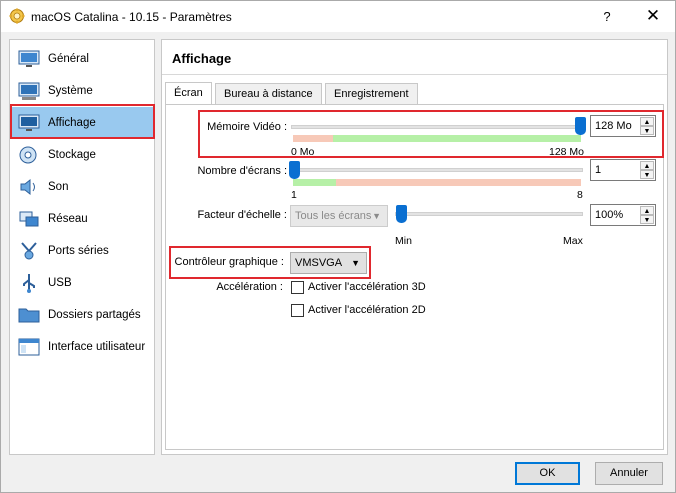  What do you see at coordinates (489, 214) in the screenshot?
I see `scale-factor-slider` at bounding box center [489, 214].